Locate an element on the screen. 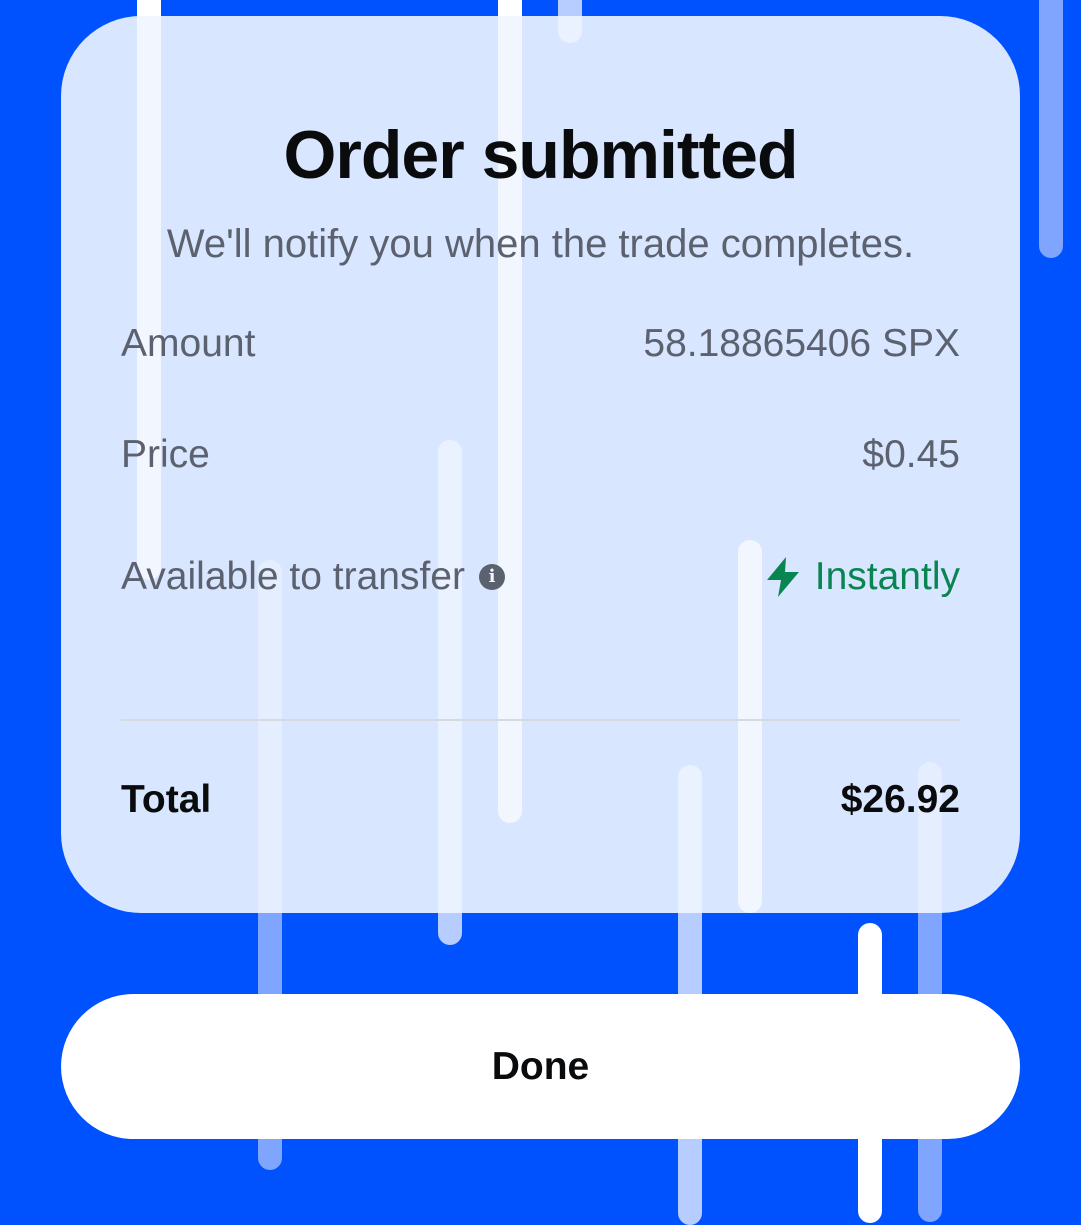 The height and width of the screenshot is (1225, 1081). total-label: Total is located at coordinates (166, 799).